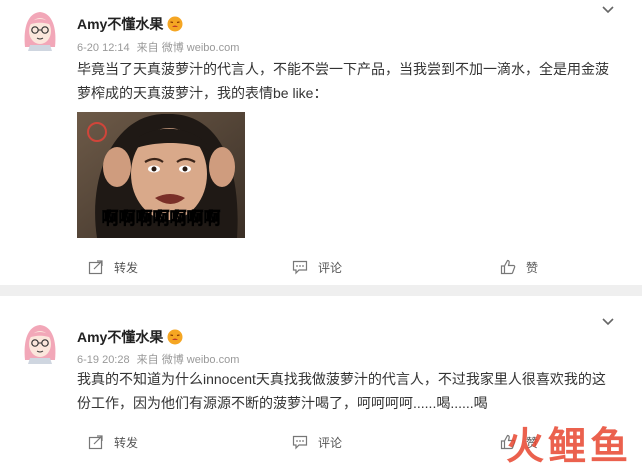  What do you see at coordinates (161, 175) in the screenshot?
I see `post-image: 啊啊啊啊啊啊啊` at bounding box center [161, 175].